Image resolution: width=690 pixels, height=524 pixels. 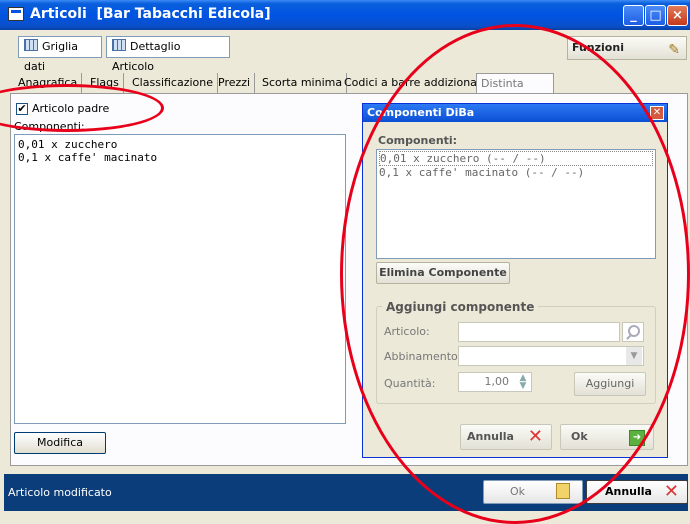 What do you see at coordinates (58, 14) in the screenshot?
I see `window-title-app: Articoli` at bounding box center [58, 14].